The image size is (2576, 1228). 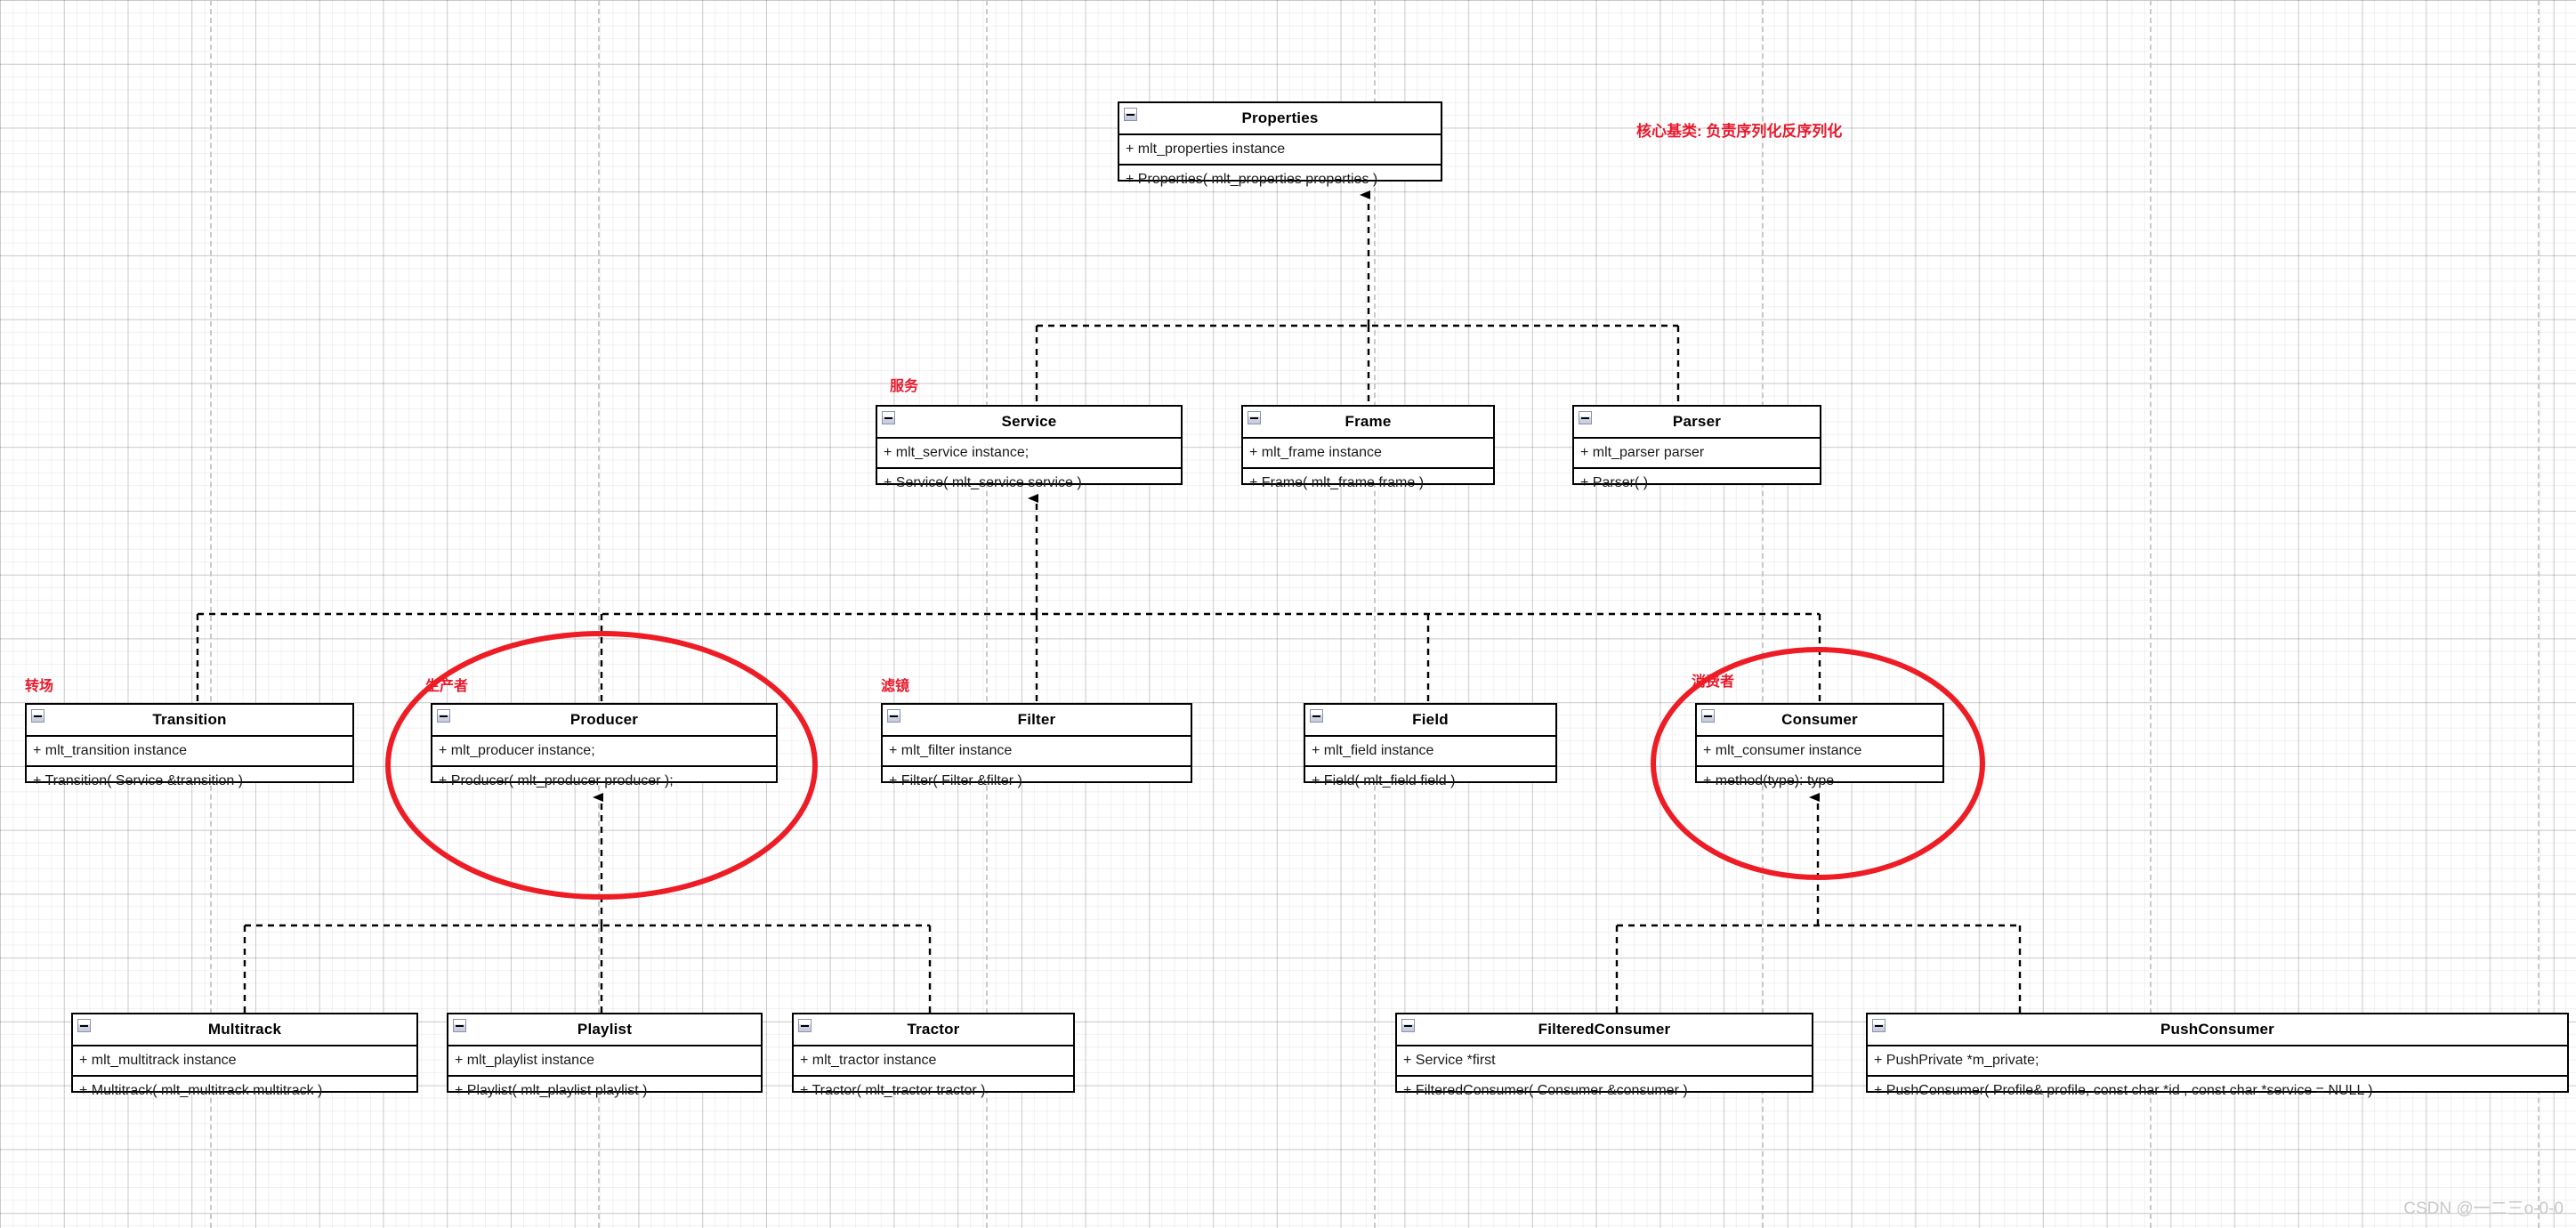 I want to click on class-name-pushconsumer: PushConsumer, so click(x=2217, y=1029).